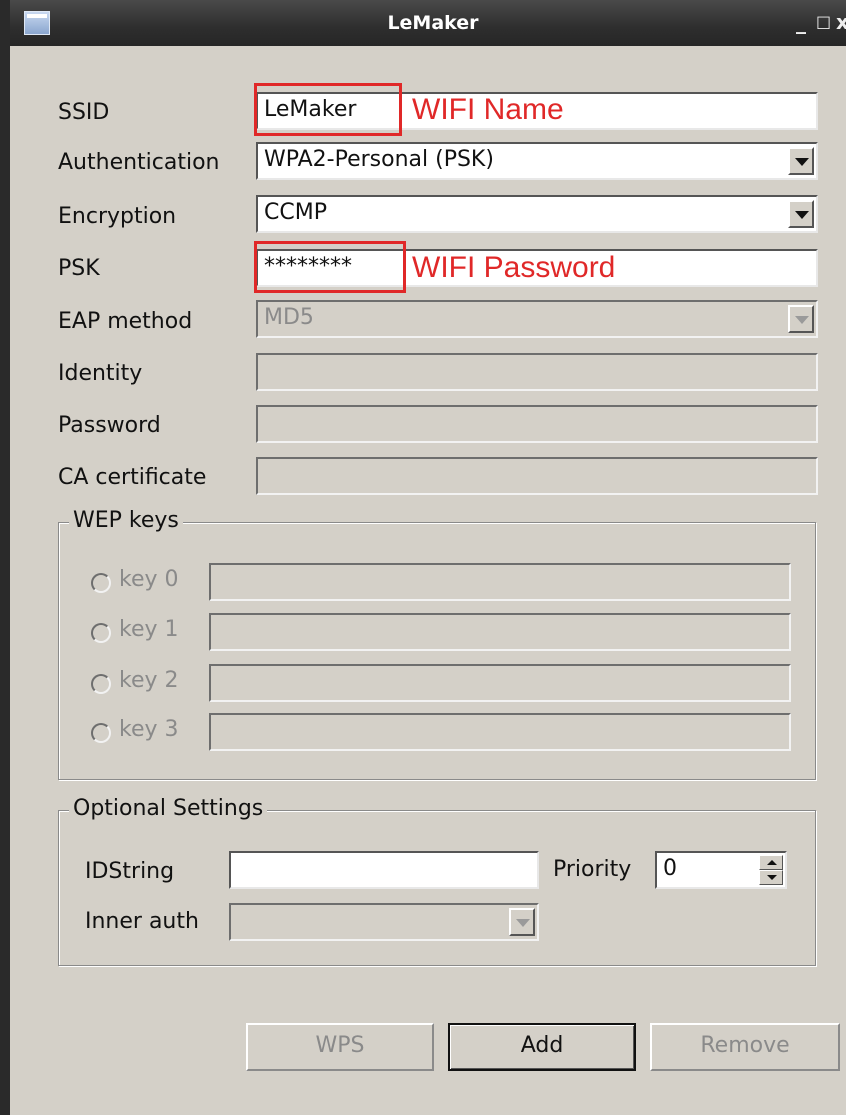 This screenshot has height=1115, width=846. I want to click on identity-input, so click(537, 372).